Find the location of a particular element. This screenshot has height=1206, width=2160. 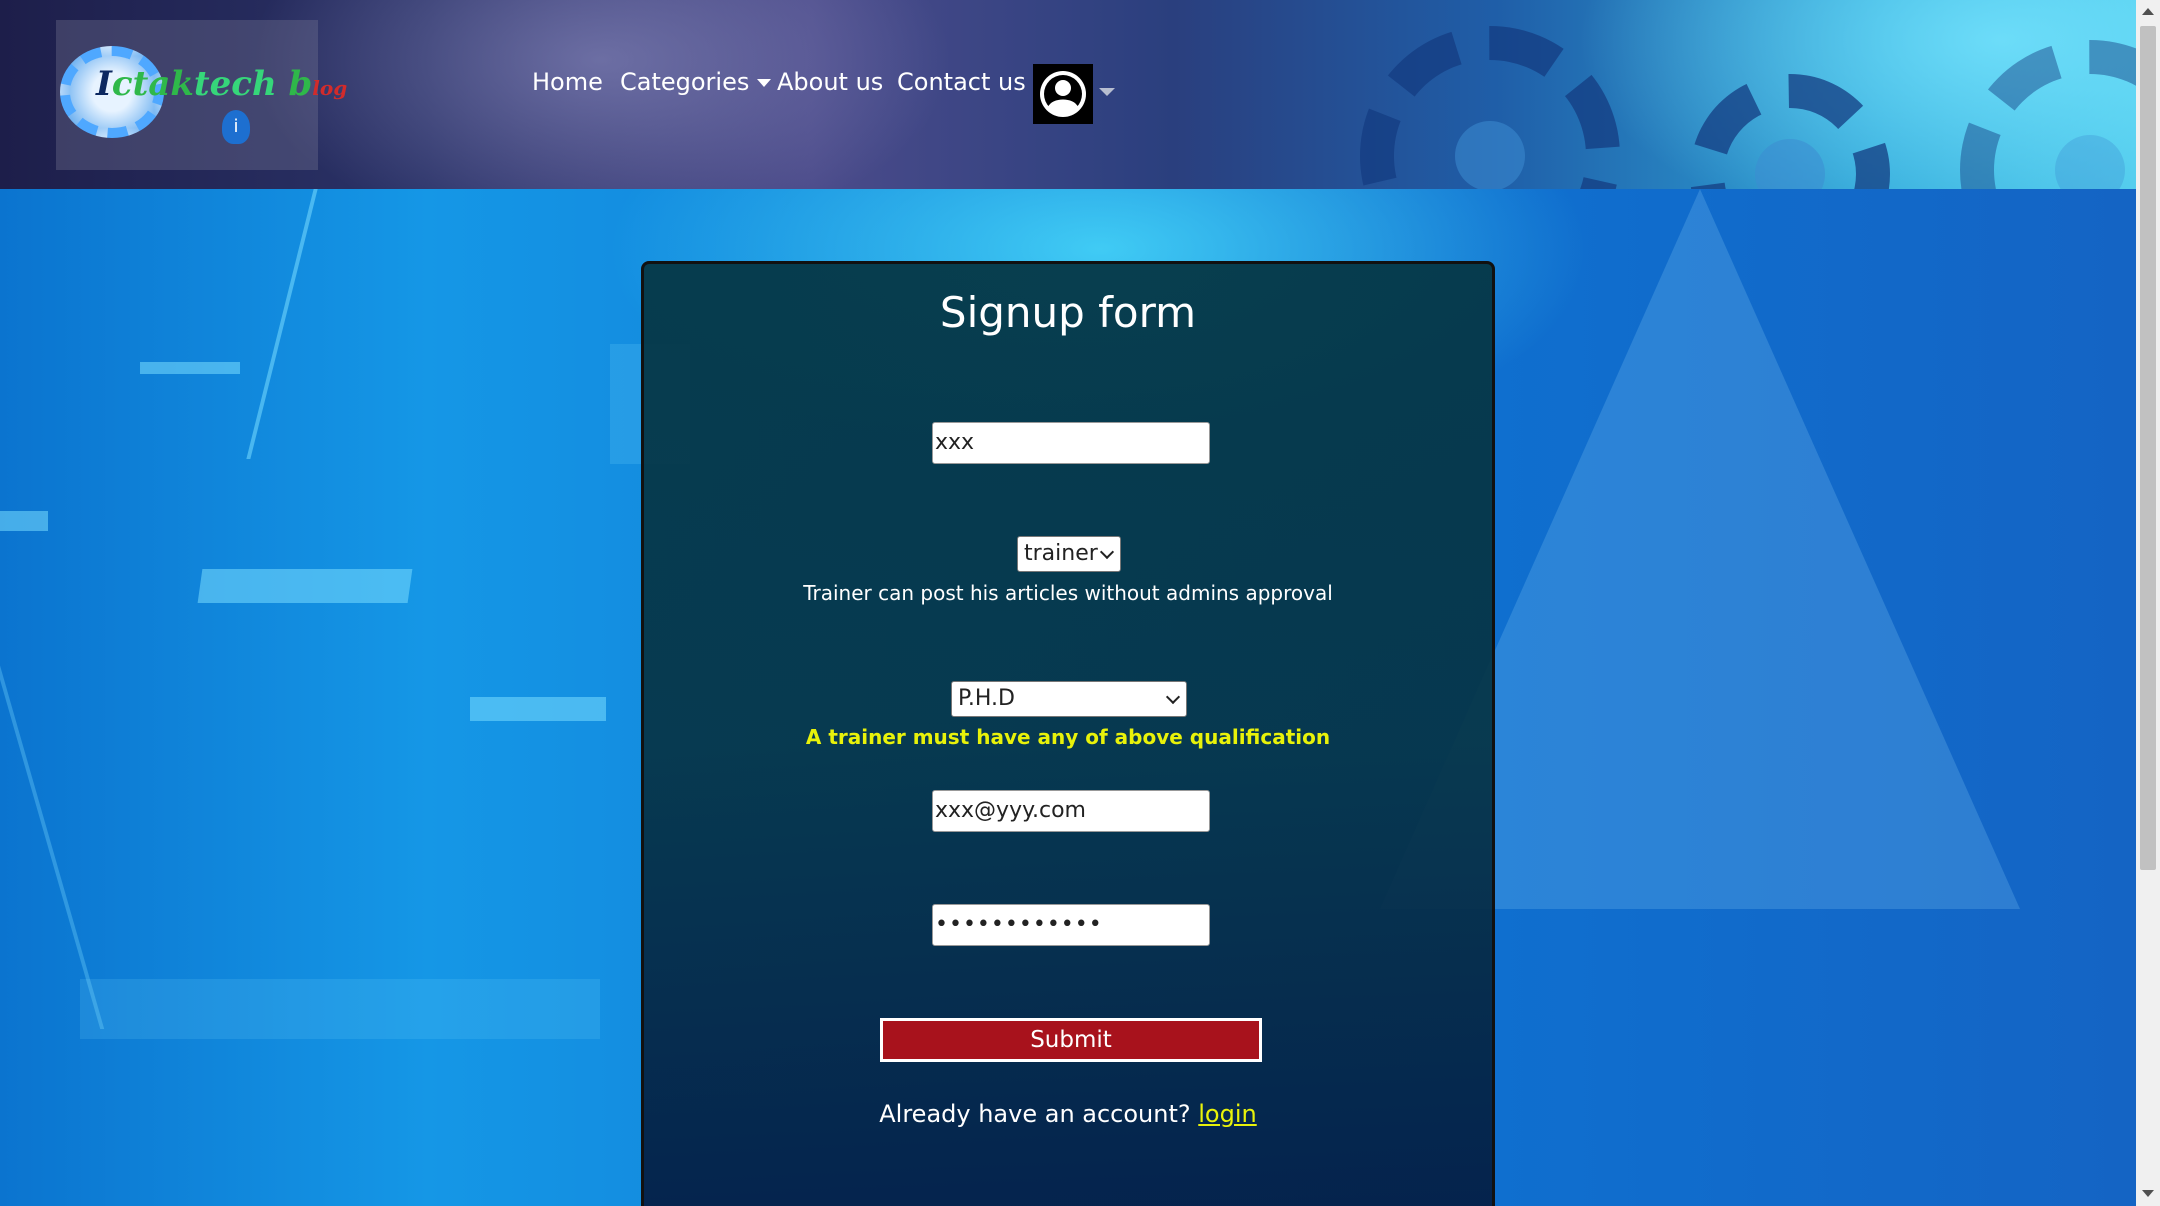

nav-categories-label: Categories is located at coordinates (685, 82).